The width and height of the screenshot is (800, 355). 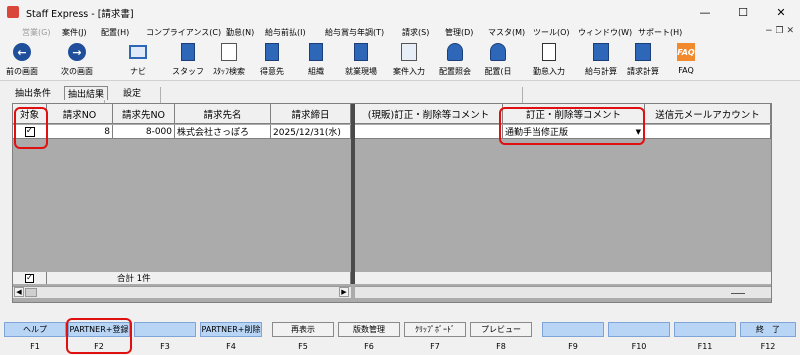 I want to click on menu-sales: 営業(G), so click(x=36, y=32).